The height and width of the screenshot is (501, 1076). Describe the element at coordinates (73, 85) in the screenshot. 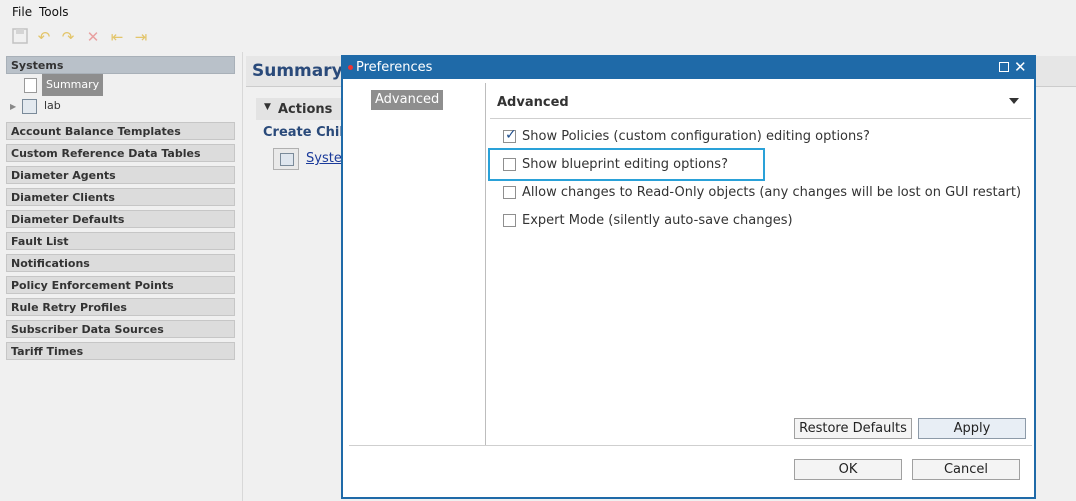

I see `tree-item-label: Summary` at that location.